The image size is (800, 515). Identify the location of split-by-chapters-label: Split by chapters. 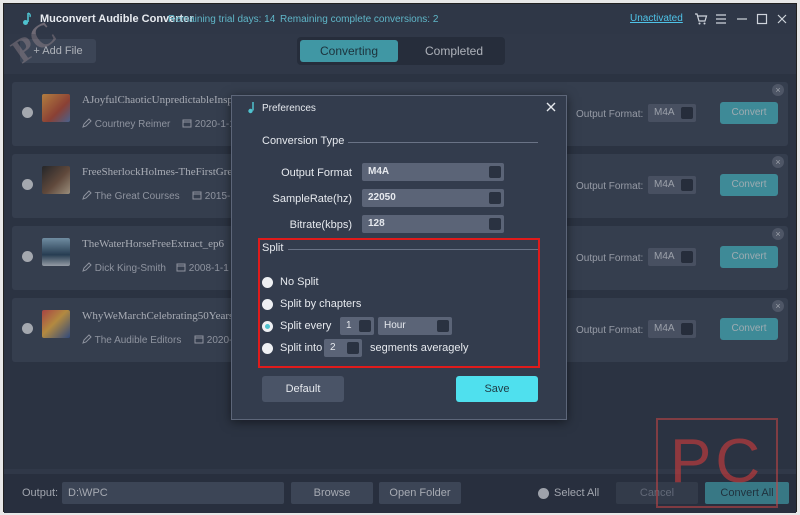
(321, 304).